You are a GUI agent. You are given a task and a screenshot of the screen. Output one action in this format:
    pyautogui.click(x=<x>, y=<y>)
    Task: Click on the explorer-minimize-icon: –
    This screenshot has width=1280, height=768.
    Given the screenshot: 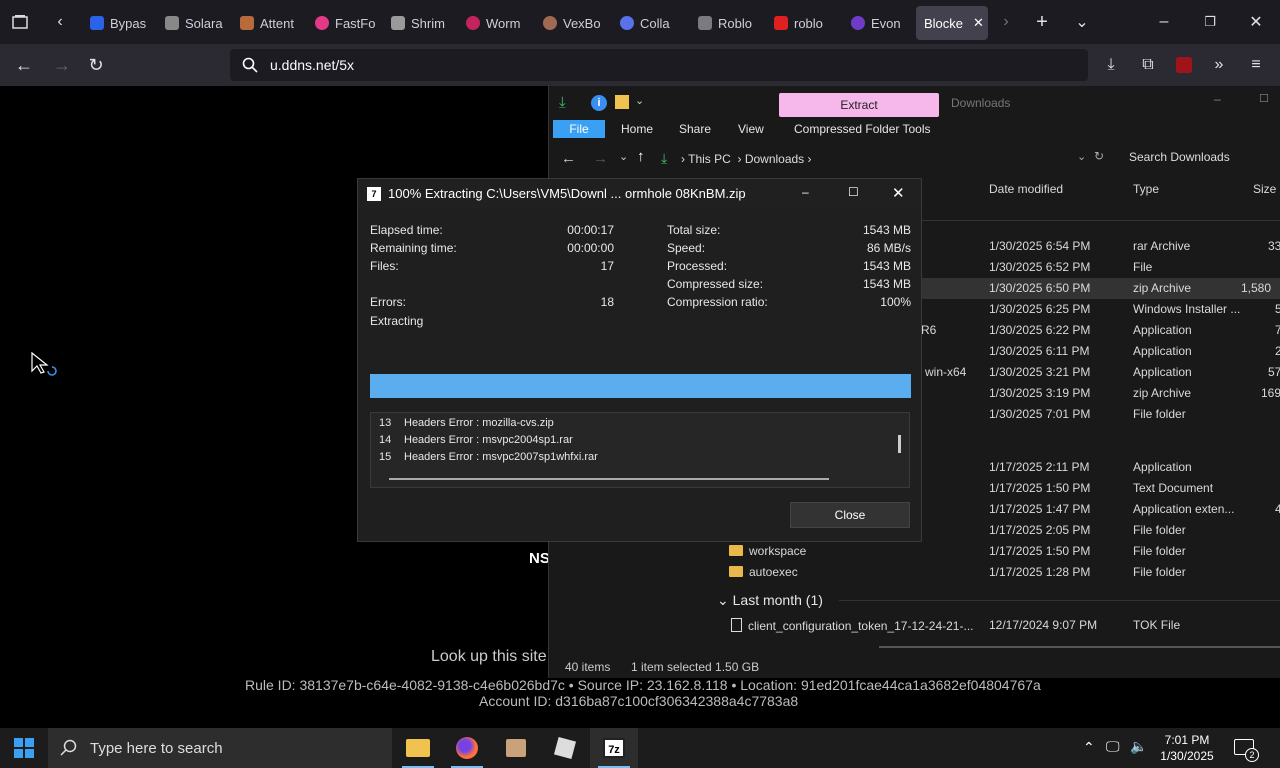 What is the action you would take?
    pyautogui.click(x=1217, y=99)
    